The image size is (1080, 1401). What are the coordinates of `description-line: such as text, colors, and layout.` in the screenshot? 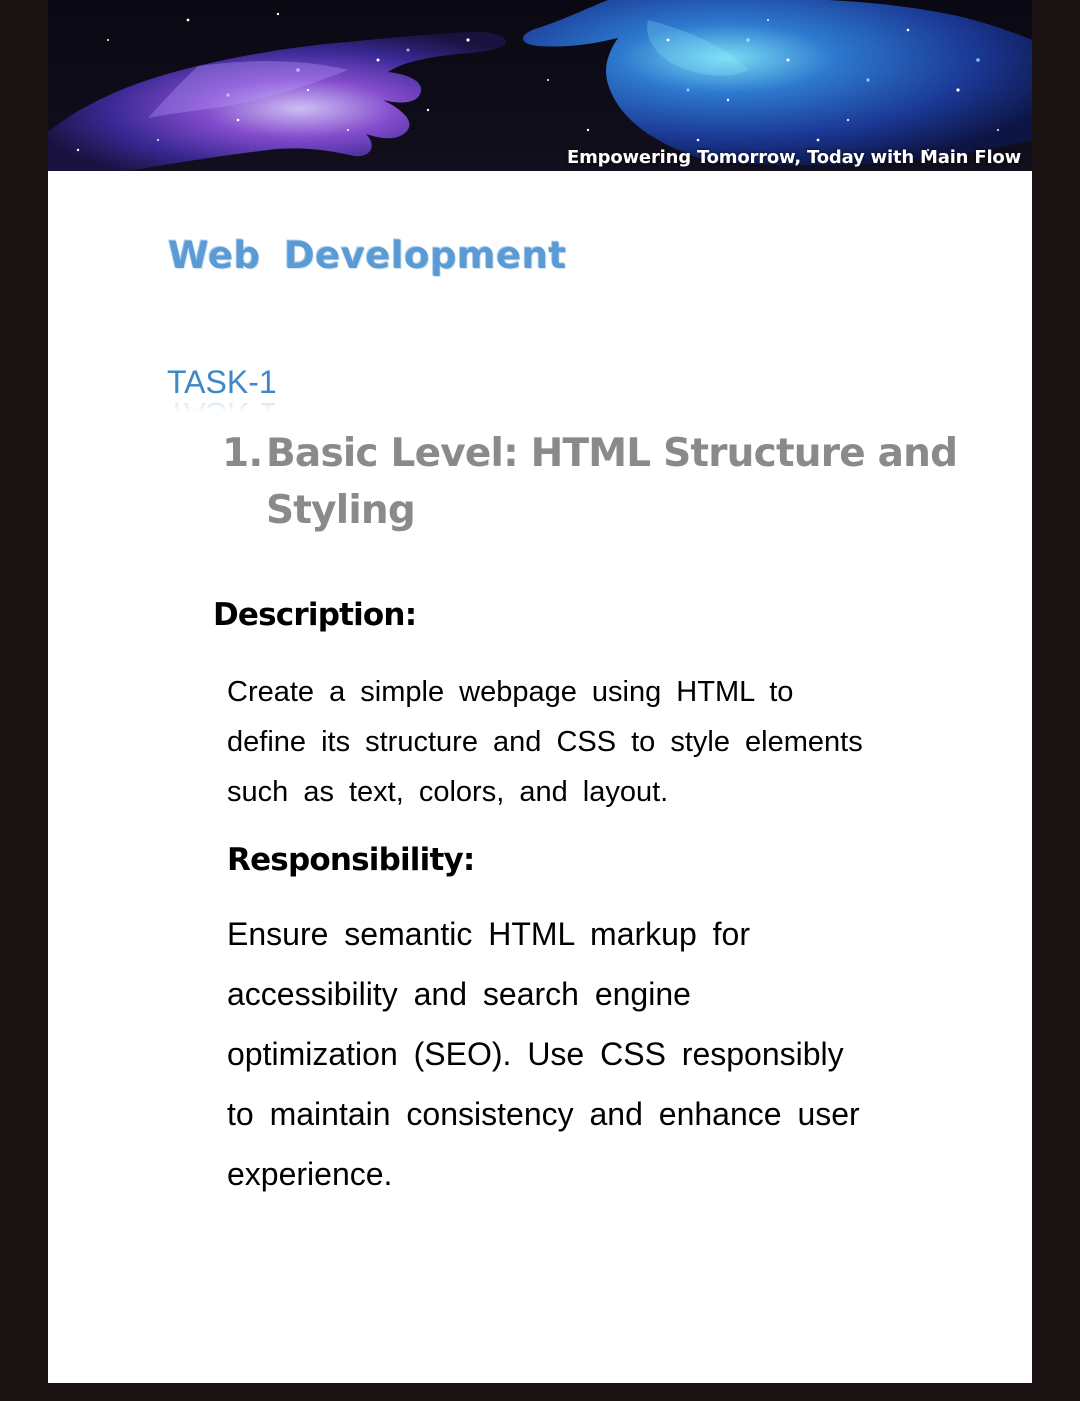 It's located at (448, 792).